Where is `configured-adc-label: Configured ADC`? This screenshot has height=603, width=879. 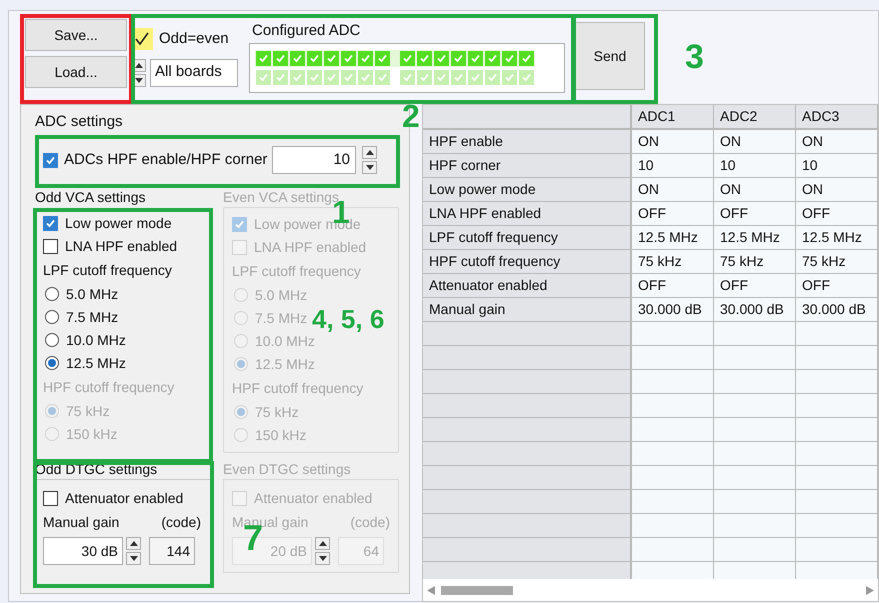
configured-adc-label: Configured ADC is located at coordinates (306, 31).